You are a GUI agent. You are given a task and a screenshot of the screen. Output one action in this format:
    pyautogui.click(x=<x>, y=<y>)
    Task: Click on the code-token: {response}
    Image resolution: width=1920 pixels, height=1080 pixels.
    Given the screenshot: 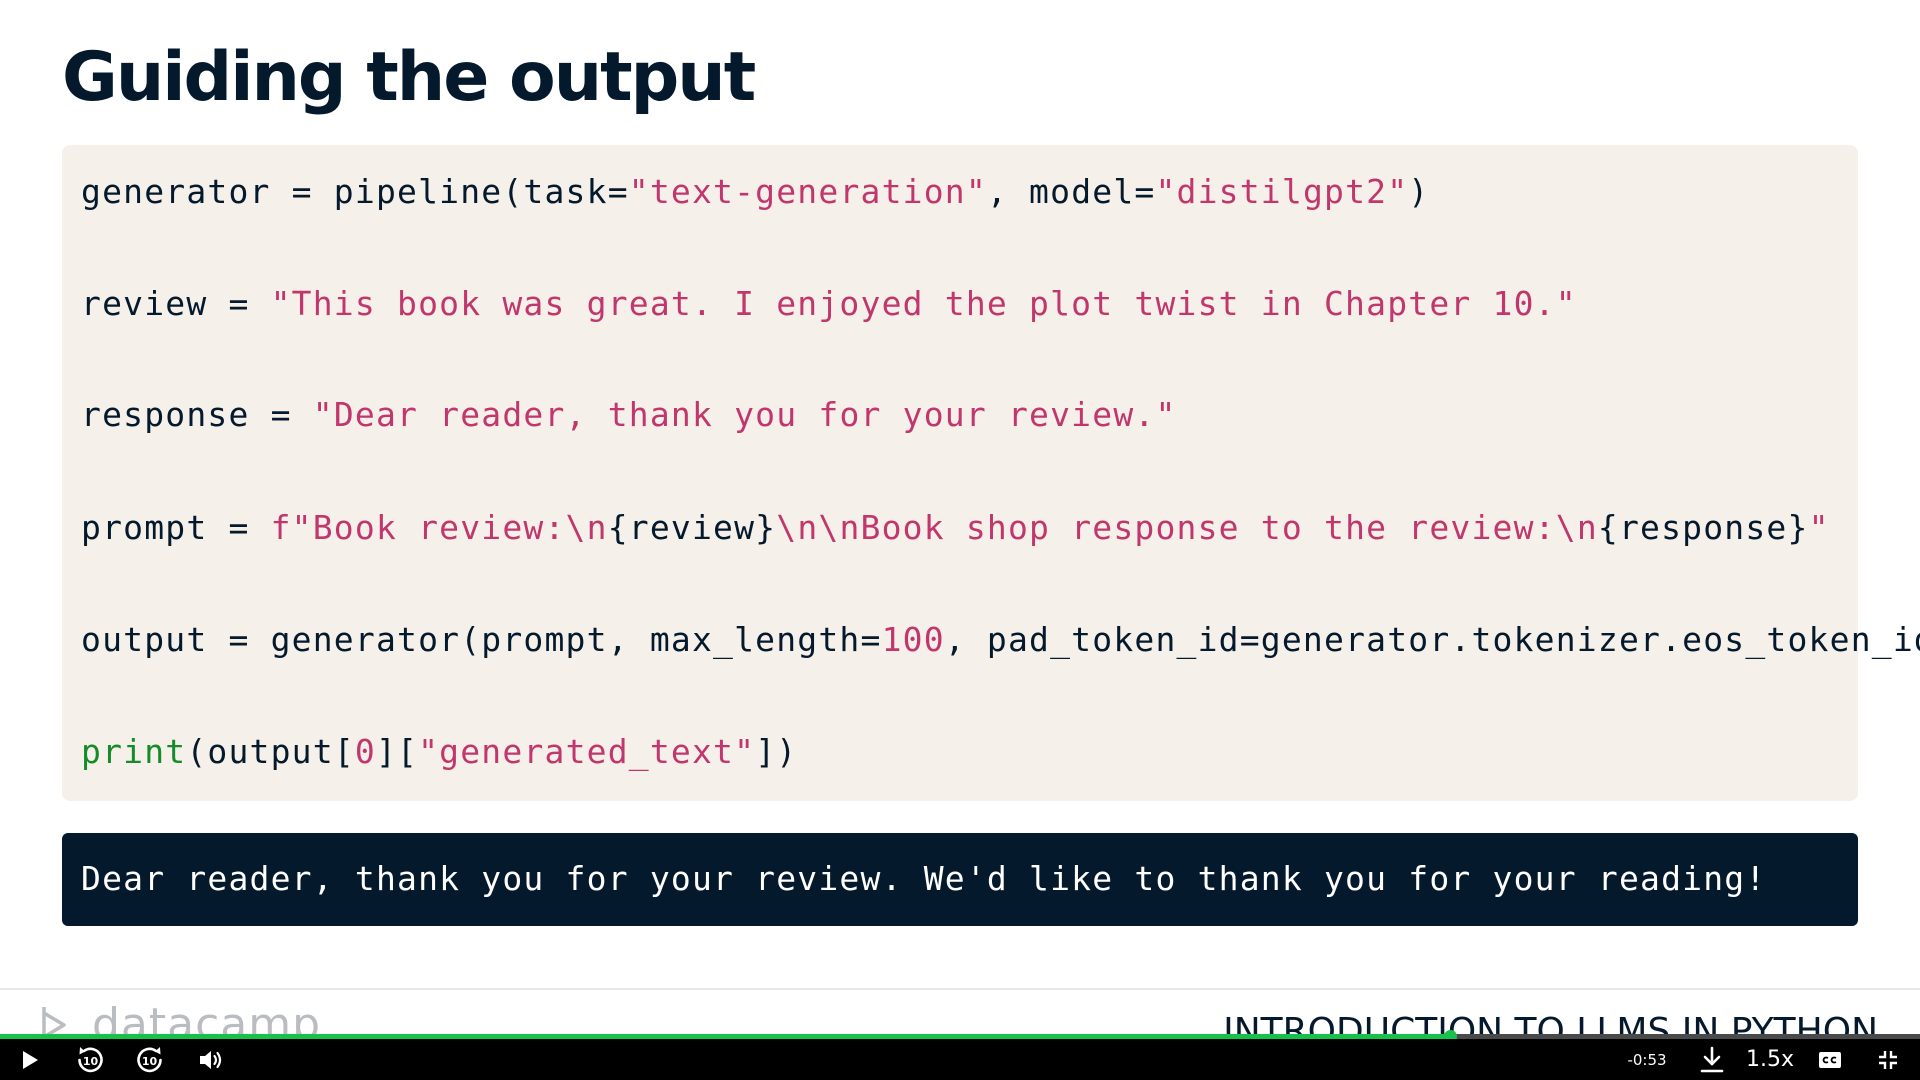 What is the action you would take?
    pyautogui.click(x=1703, y=527)
    